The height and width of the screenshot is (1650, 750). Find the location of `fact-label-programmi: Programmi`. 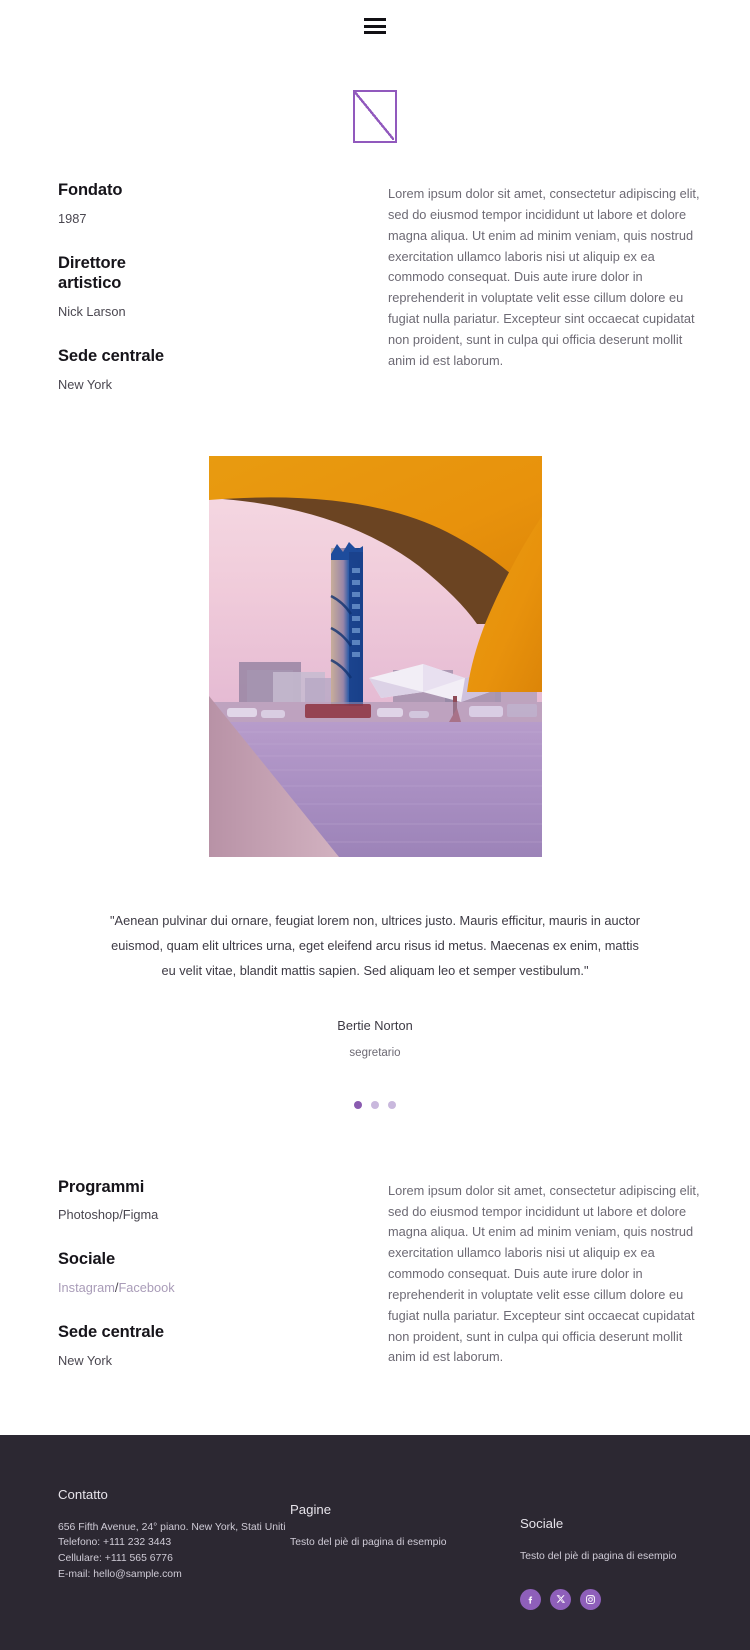

fact-label-programmi: Programmi is located at coordinates (101, 1186).